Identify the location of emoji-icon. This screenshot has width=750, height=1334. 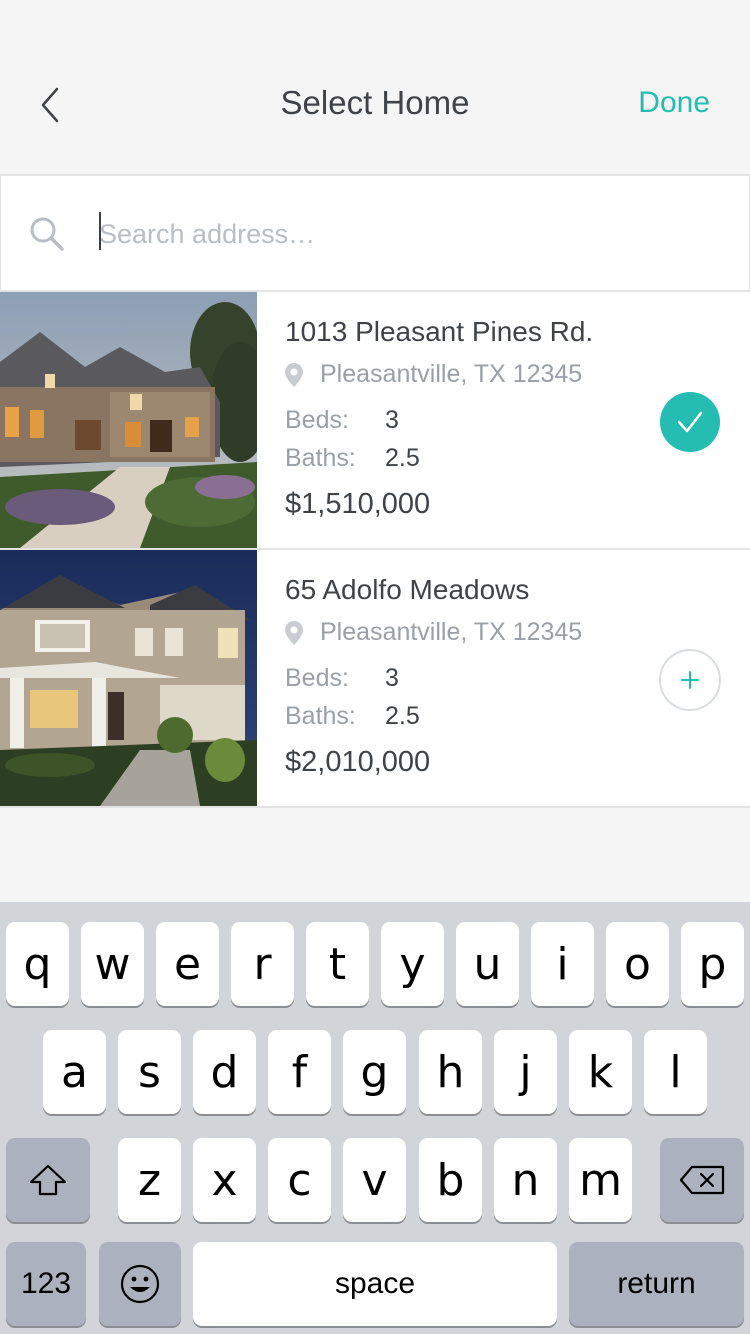
(140, 1284).